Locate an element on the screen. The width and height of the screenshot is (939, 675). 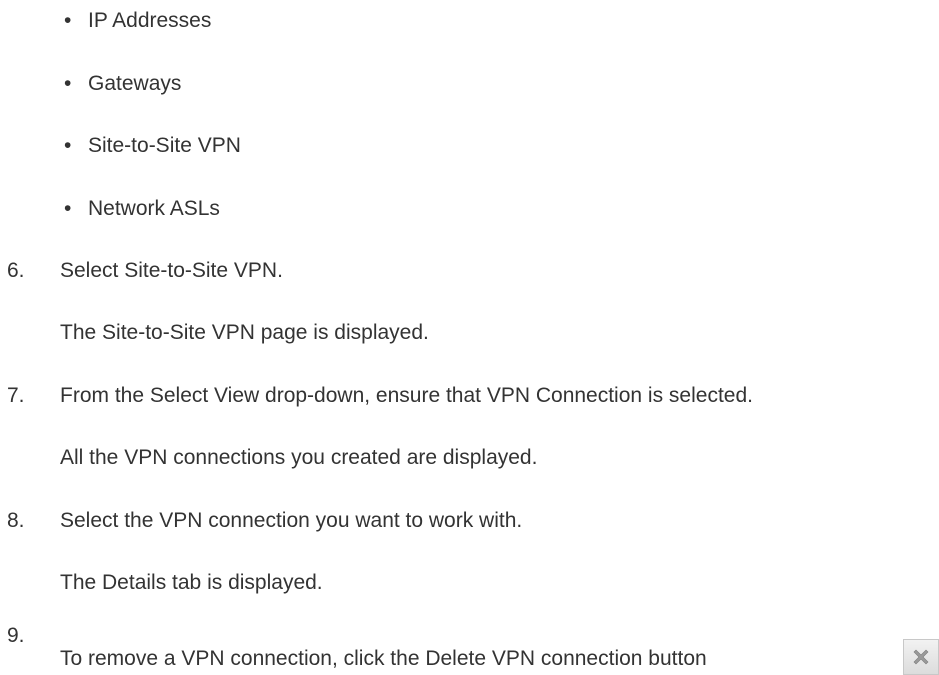
list-item: • Gateways is located at coordinates (123, 83).